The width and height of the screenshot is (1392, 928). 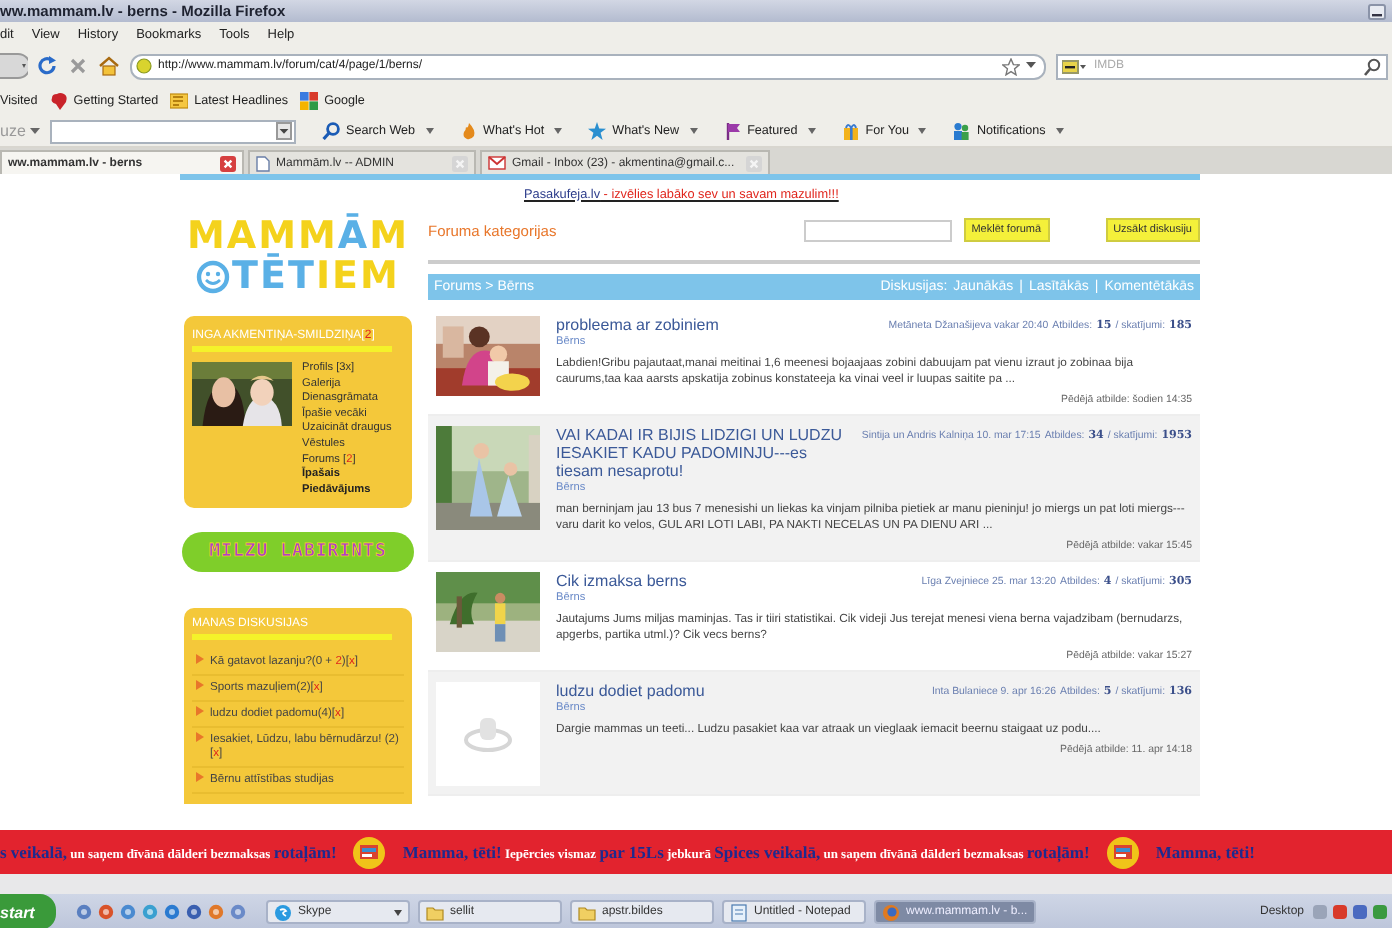 What do you see at coordinates (850, 131) in the screenshot?
I see `gift-icon` at bounding box center [850, 131].